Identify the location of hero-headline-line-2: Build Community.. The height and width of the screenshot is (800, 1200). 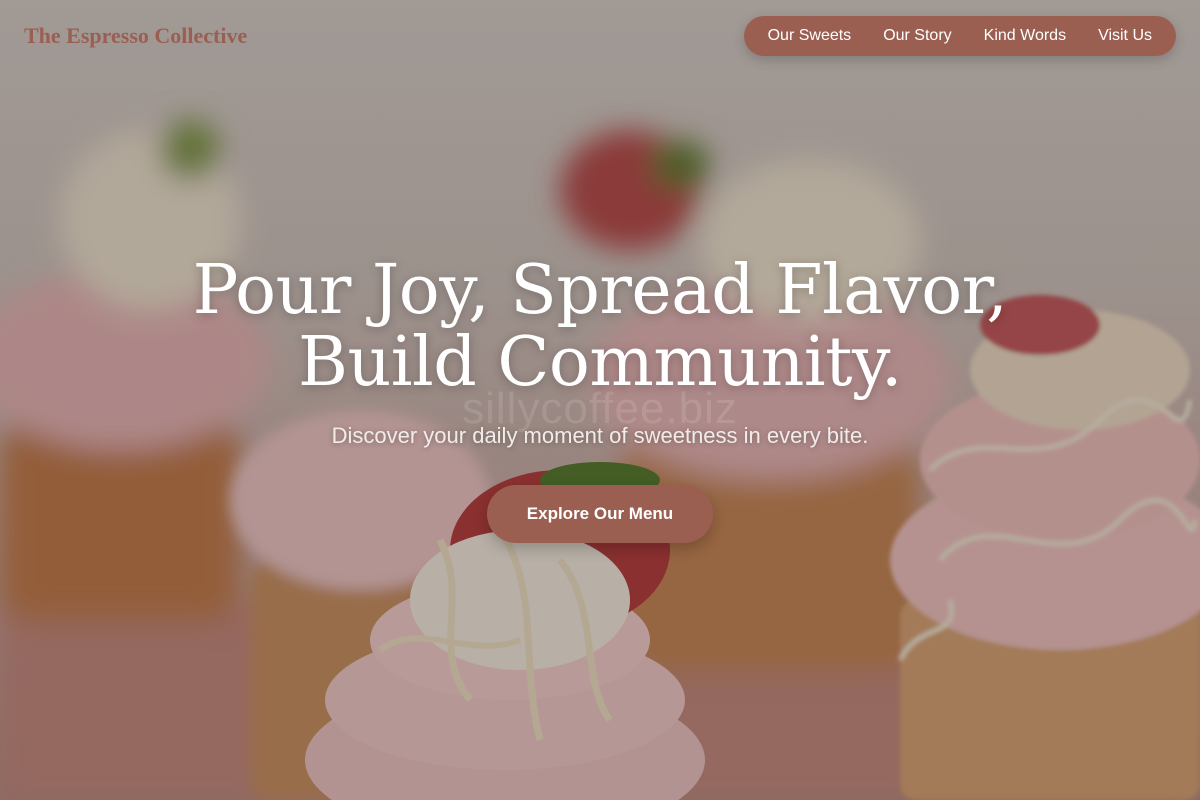
(600, 362).